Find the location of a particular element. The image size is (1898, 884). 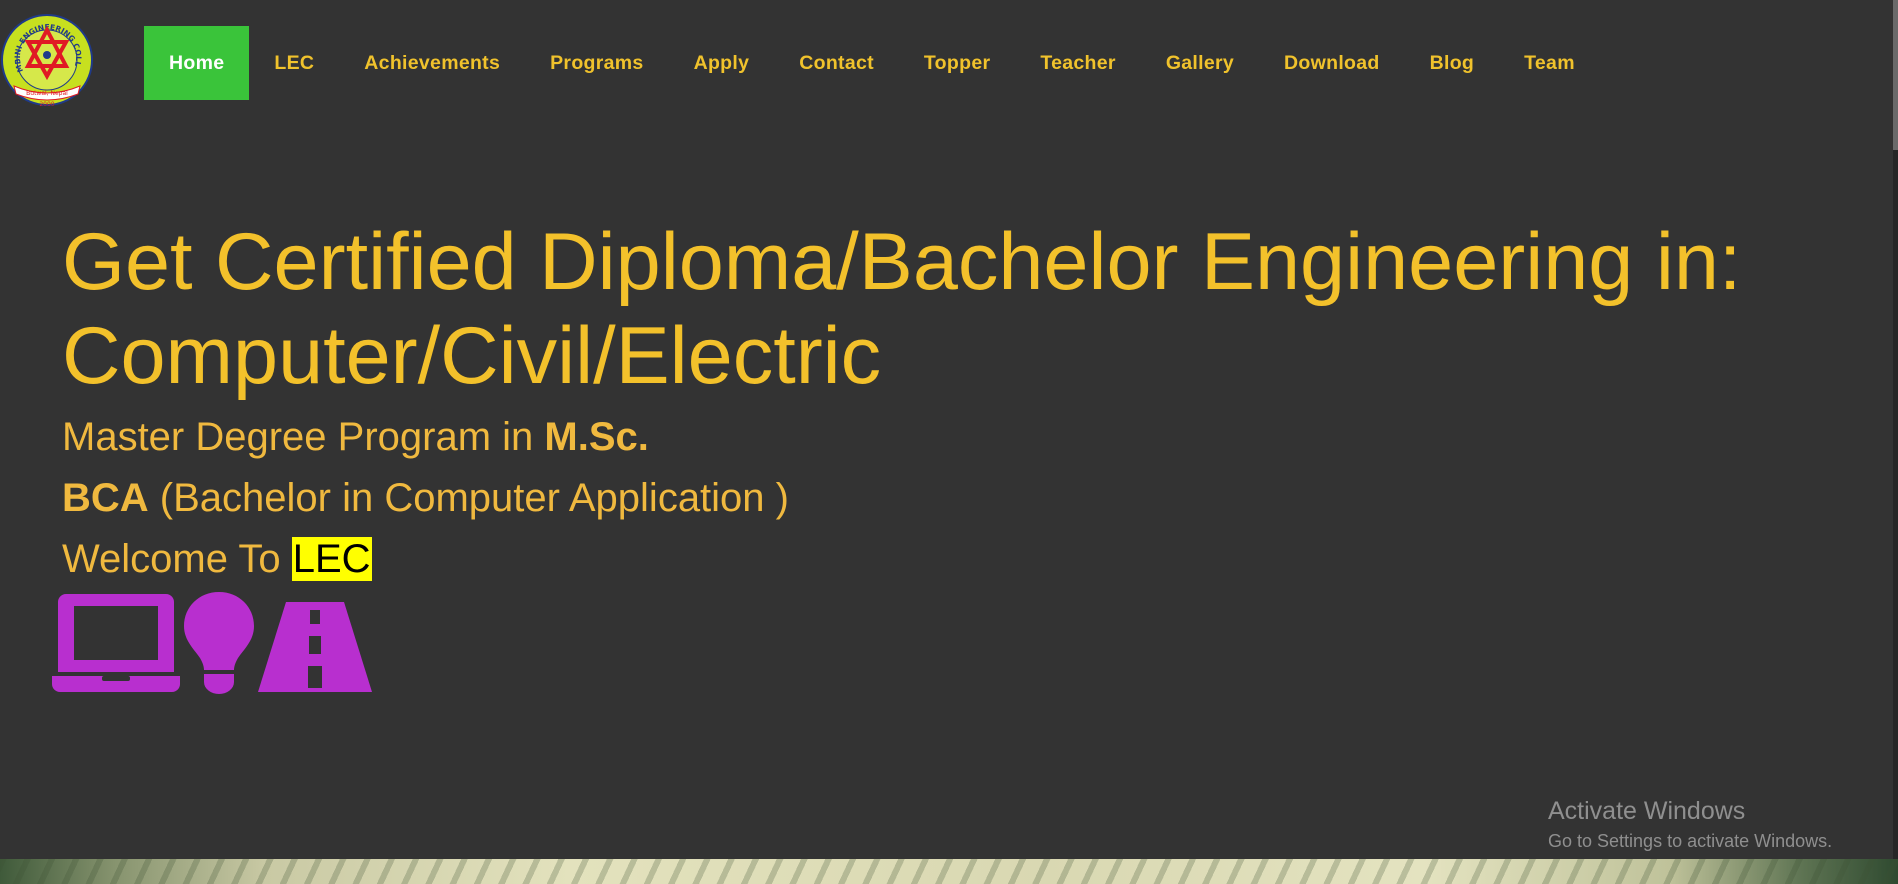

scrollbar-thumb is located at coordinates (1895, 75).